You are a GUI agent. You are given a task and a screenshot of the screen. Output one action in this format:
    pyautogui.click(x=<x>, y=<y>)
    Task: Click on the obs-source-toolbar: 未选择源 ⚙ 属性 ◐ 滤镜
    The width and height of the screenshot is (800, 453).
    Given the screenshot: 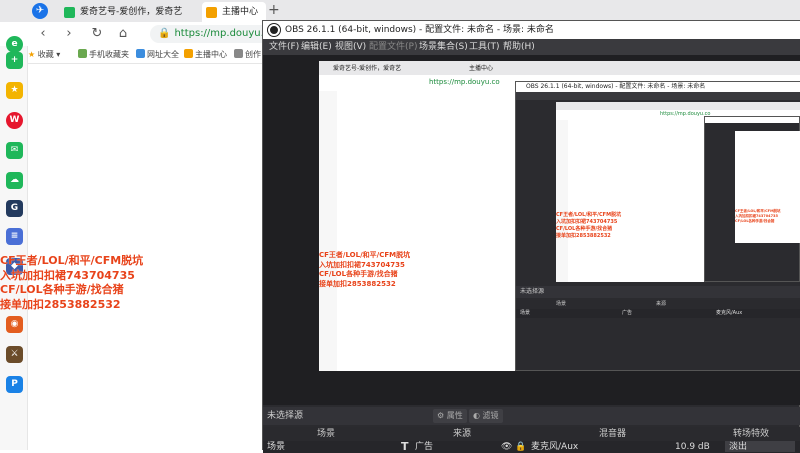 What is the action you would take?
    pyautogui.click(x=531, y=416)
    